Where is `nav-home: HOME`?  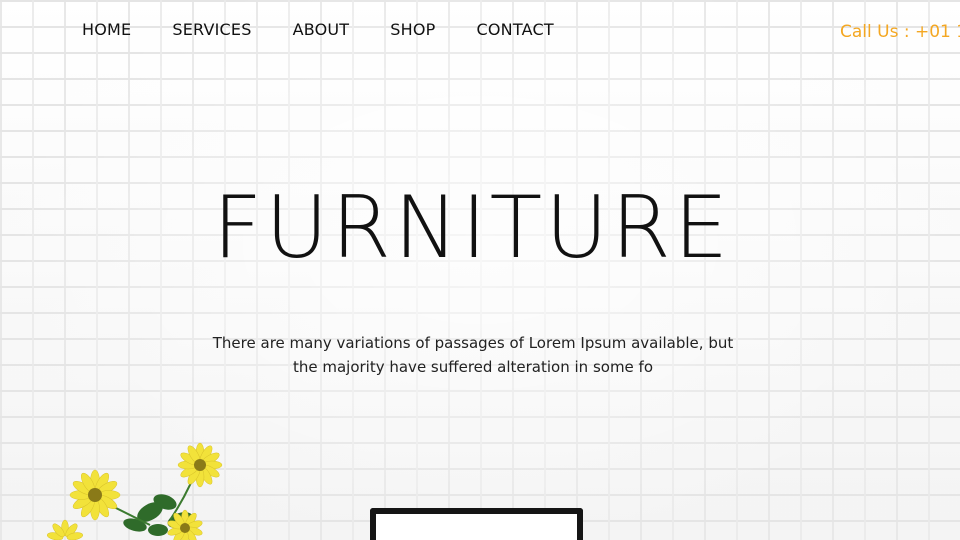
nav-home: HOME is located at coordinates (106, 29).